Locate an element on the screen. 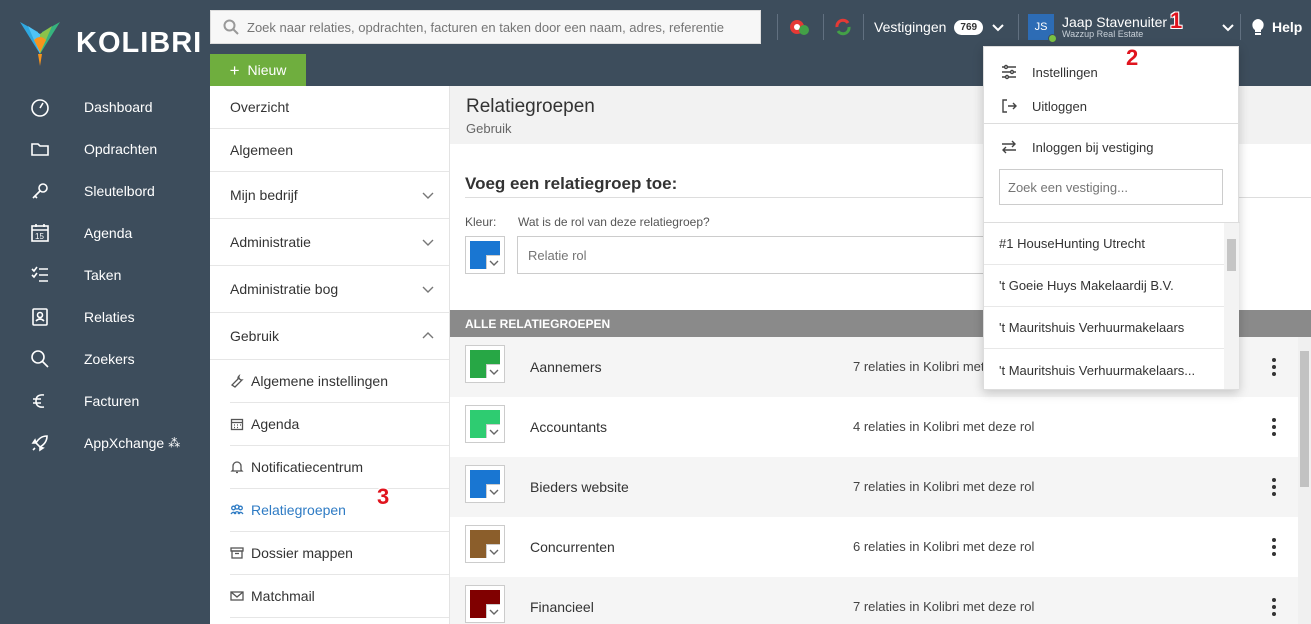  branch-item: 't Goeie Huys Makelaardij B.V. is located at coordinates (1104, 286).